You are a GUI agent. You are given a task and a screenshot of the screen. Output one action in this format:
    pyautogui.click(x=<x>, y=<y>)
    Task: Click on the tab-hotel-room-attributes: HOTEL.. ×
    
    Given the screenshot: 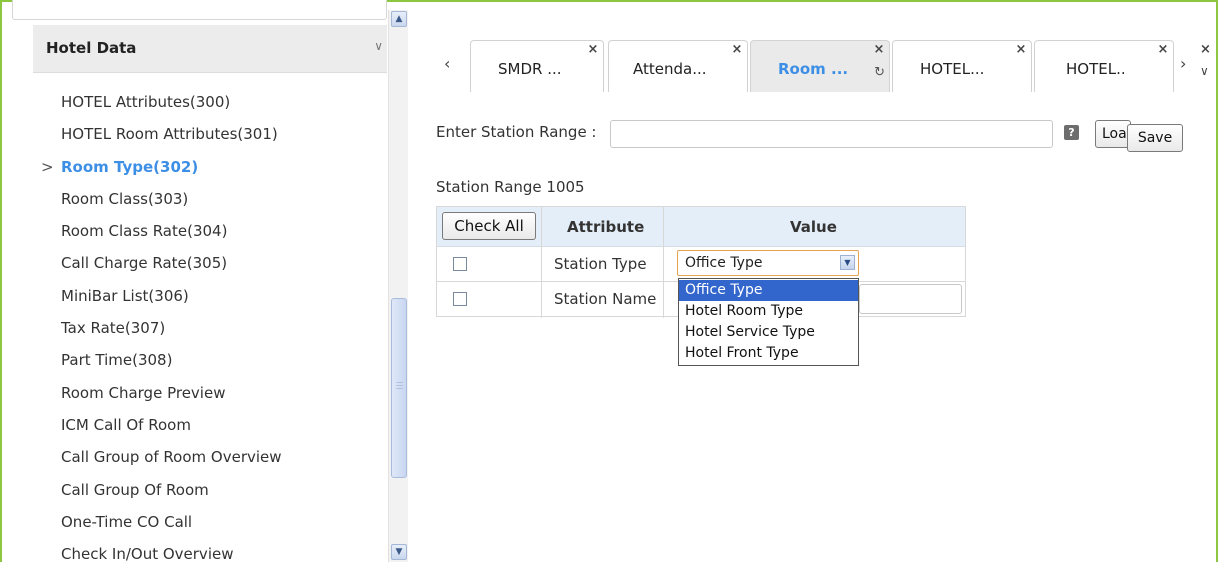 What is the action you would take?
    pyautogui.click(x=1104, y=66)
    